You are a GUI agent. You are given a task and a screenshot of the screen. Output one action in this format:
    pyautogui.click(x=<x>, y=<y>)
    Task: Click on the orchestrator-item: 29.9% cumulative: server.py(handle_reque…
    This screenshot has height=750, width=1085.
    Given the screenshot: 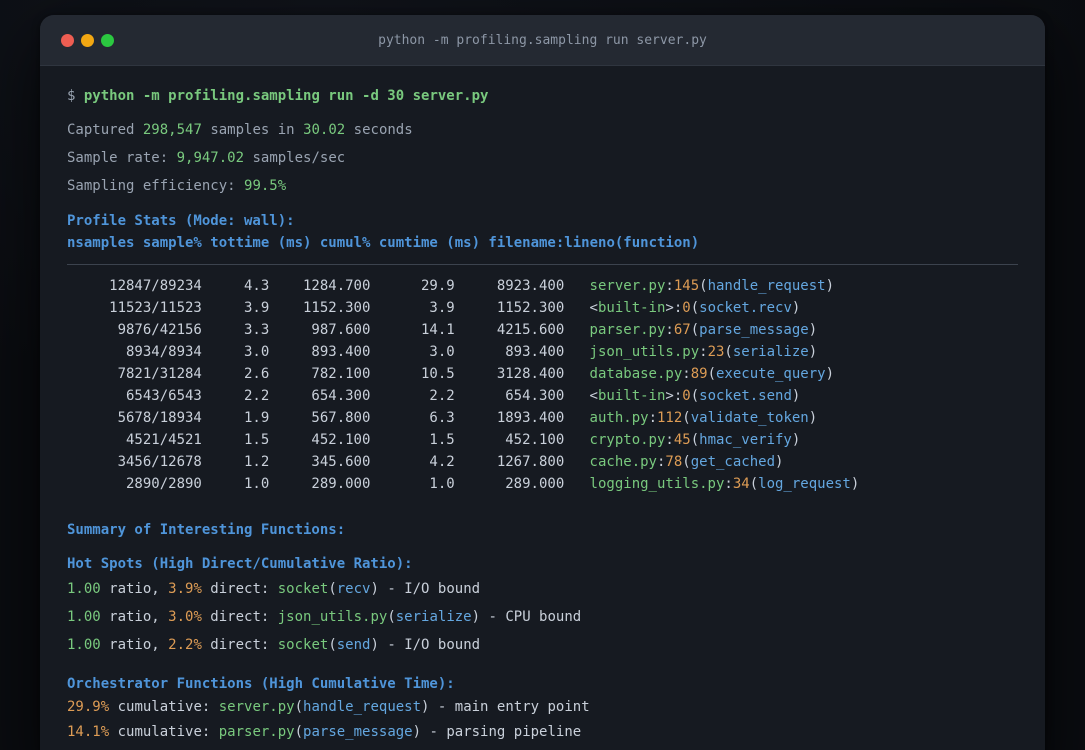 What is the action you would take?
    pyautogui.click(x=328, y=707)
    